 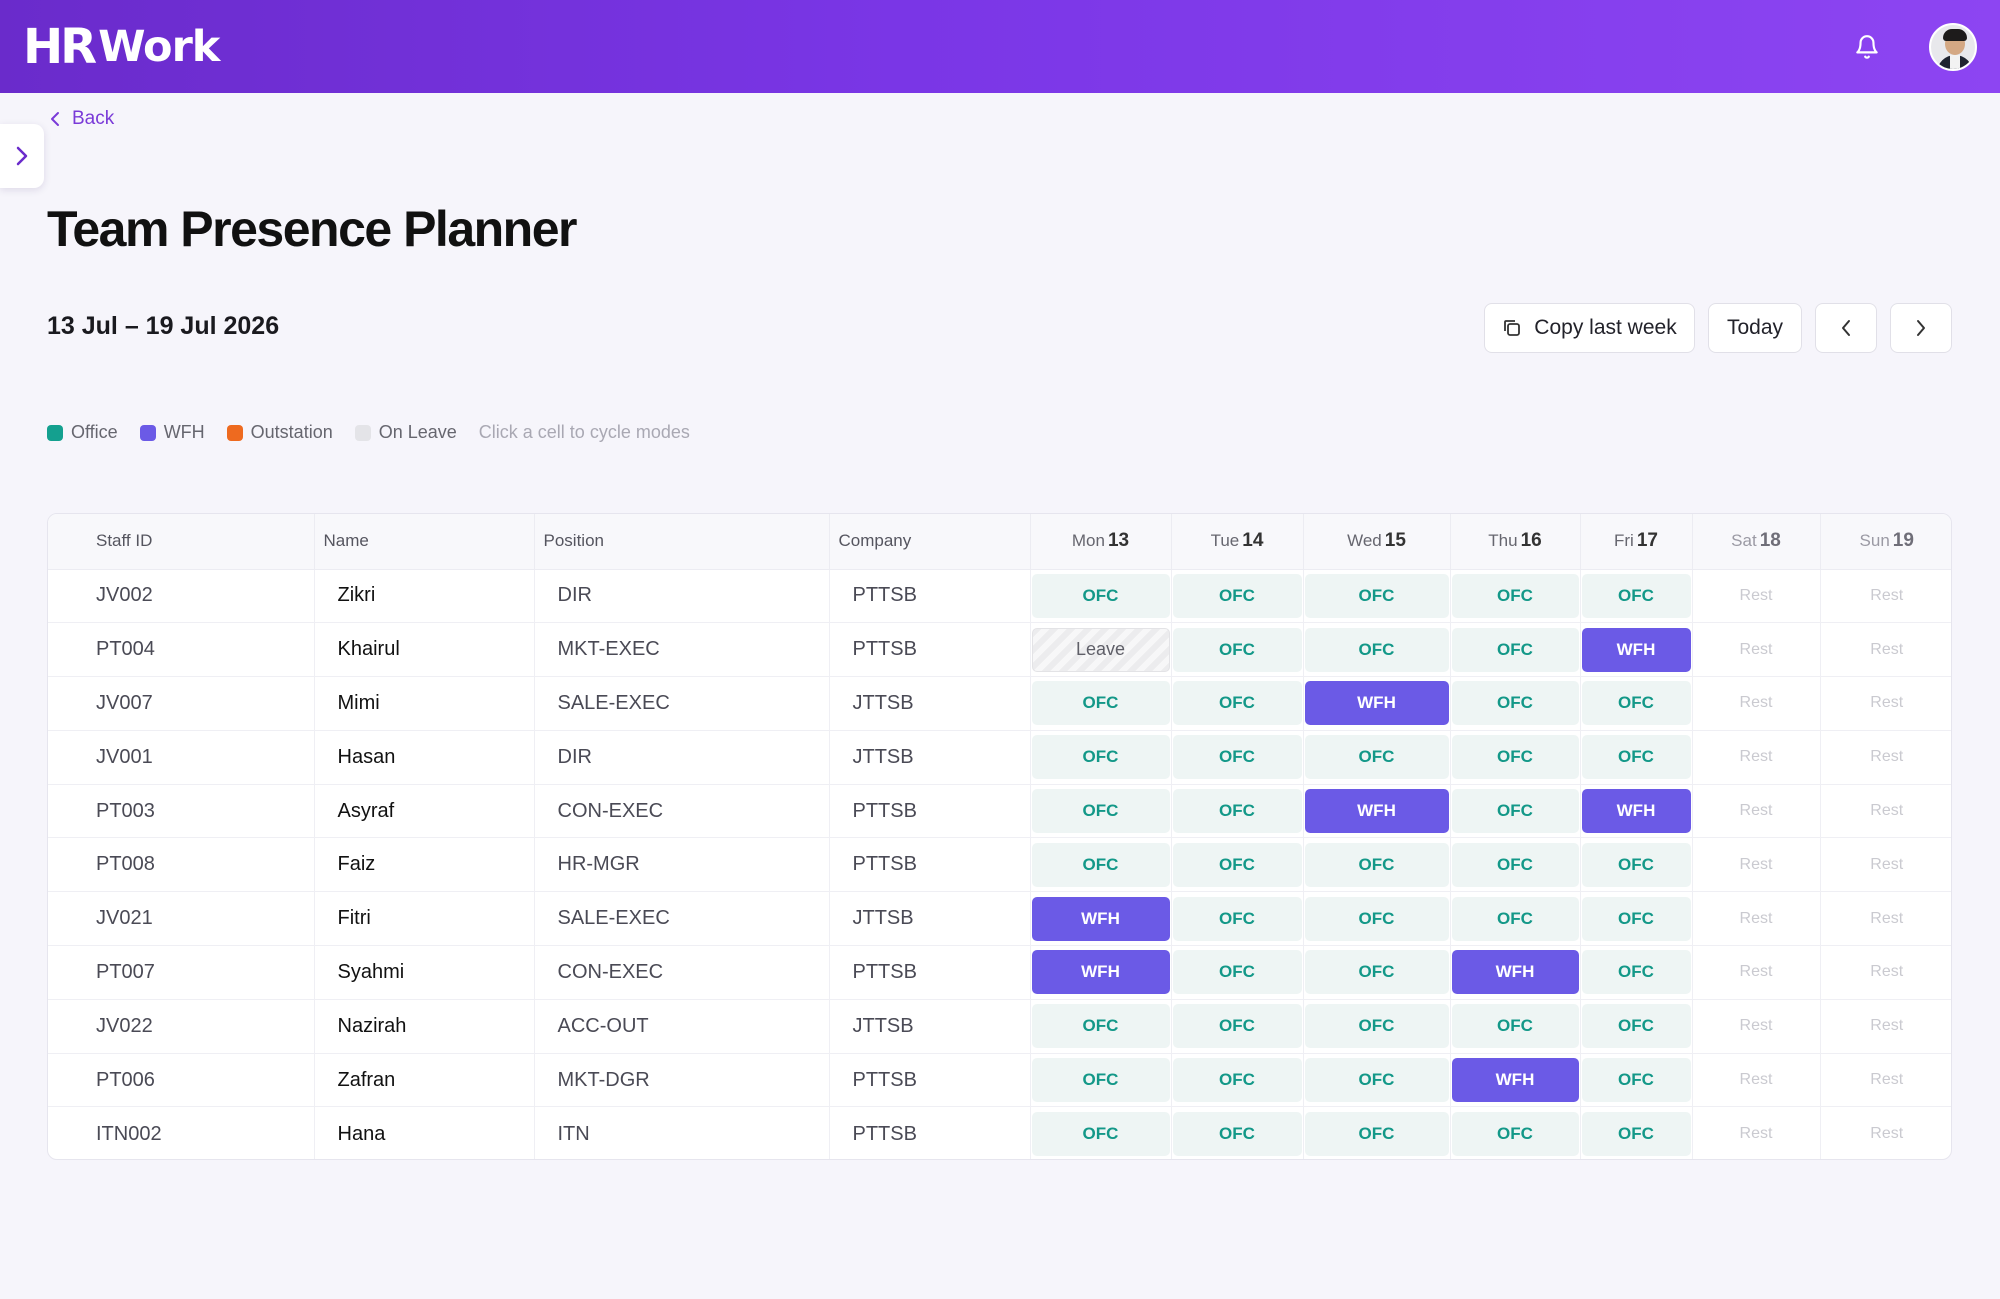 I want to click on column-header-staff-id: Staff ID, so click(x=181, y=542).